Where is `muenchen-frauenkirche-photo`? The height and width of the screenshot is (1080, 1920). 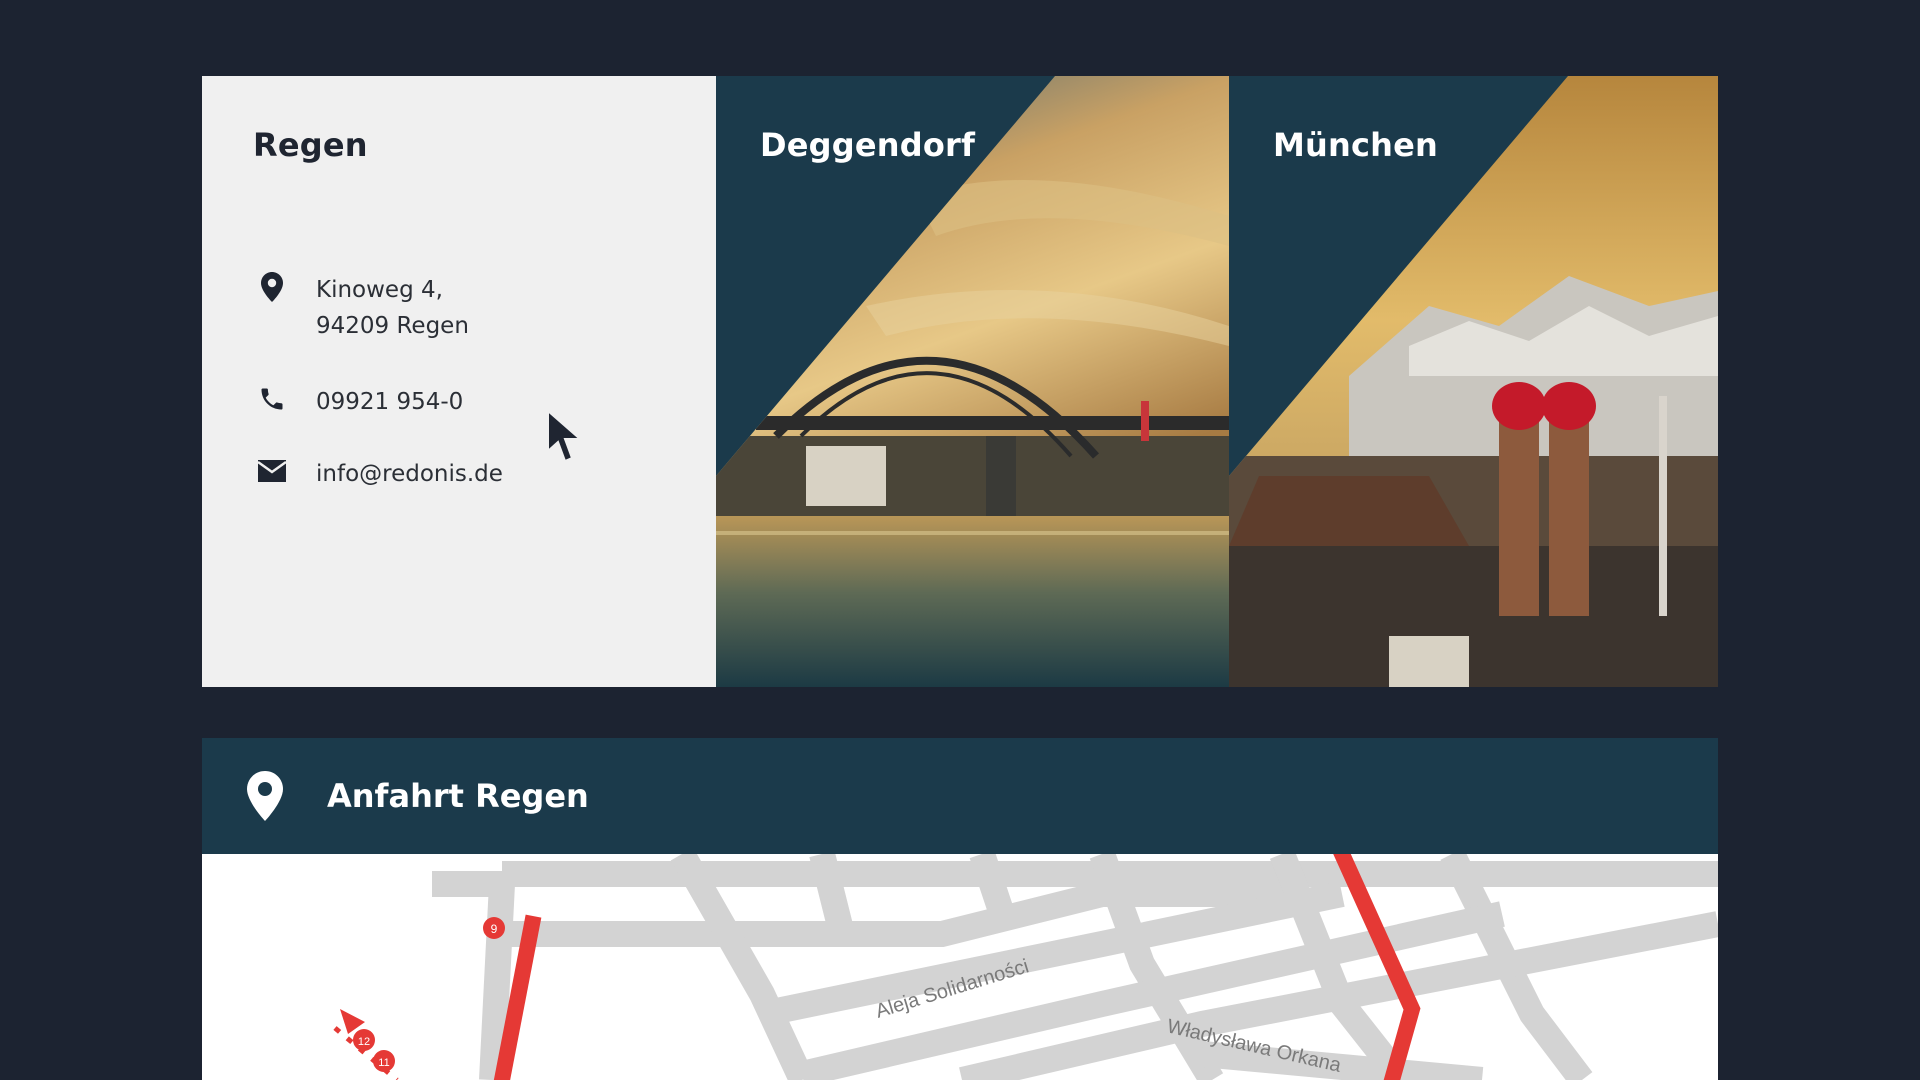 muenchen-frauenkirche-photo is located at coordinates (1473, 381).